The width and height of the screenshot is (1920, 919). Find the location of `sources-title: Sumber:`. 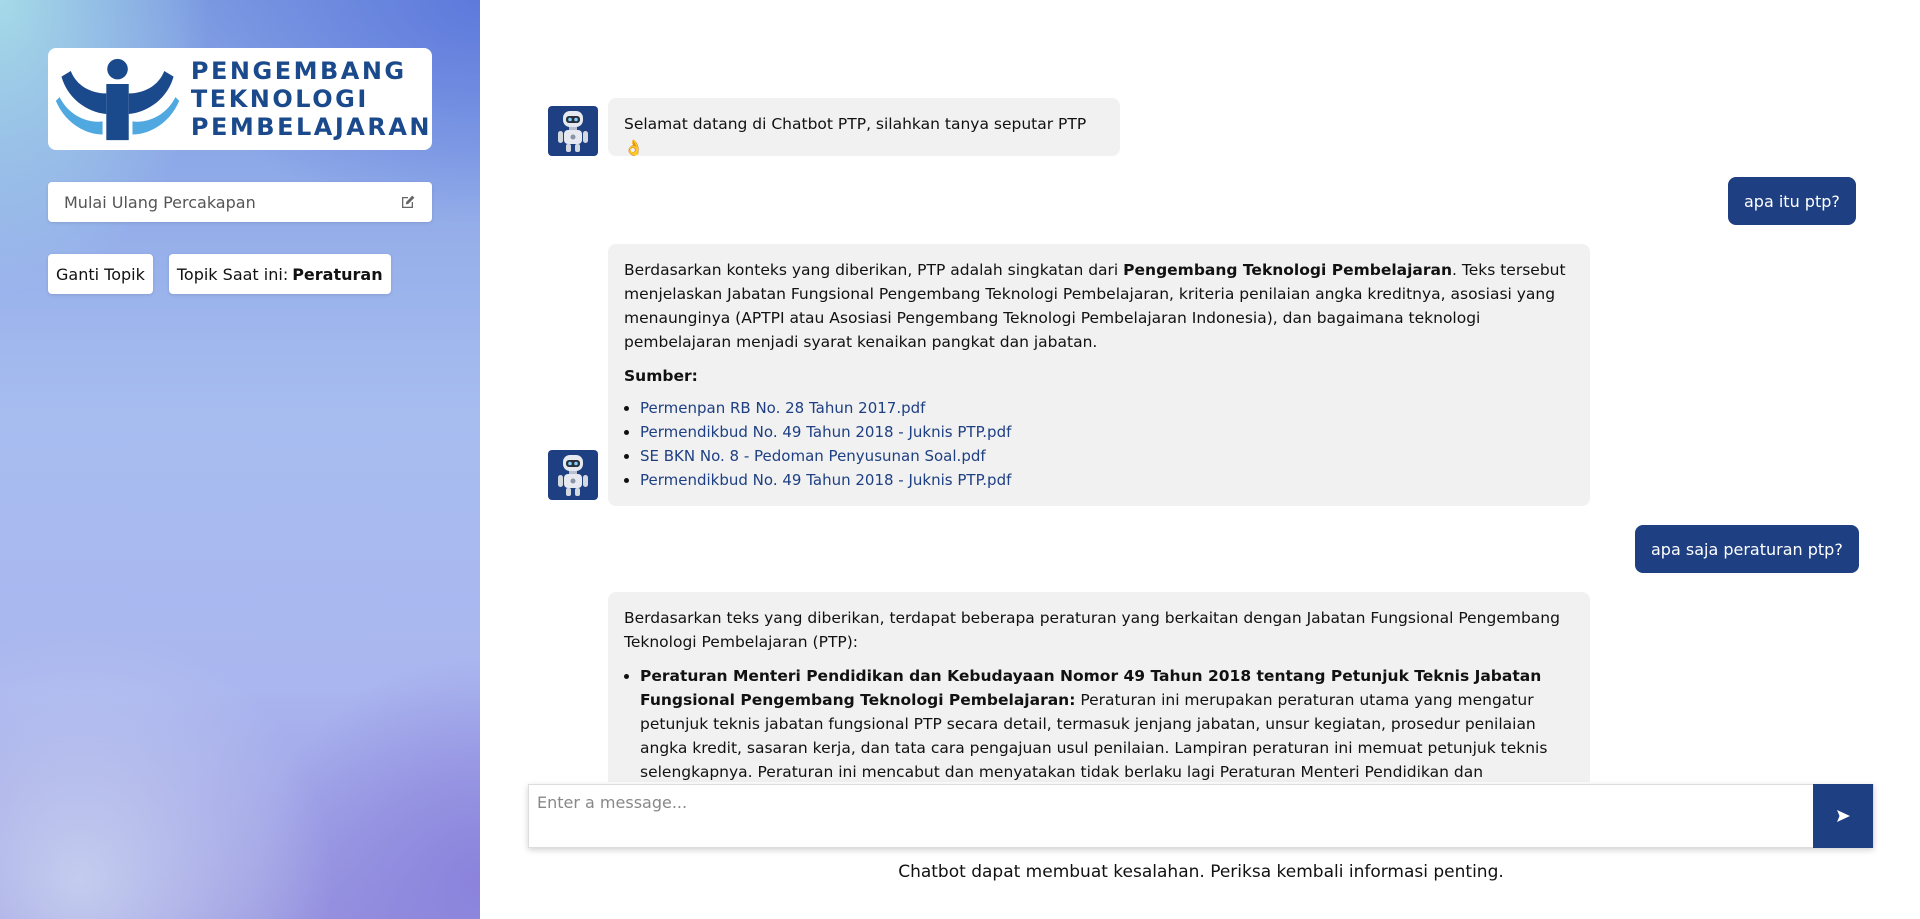

sources-title: Sumber: is located at coordinates (661, 376).